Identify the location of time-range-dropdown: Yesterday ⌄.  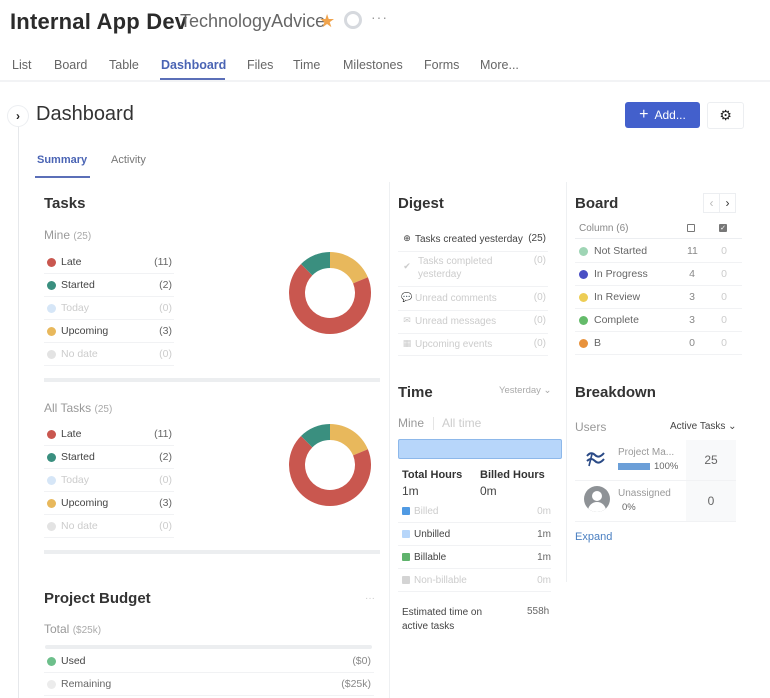
(525, 390).